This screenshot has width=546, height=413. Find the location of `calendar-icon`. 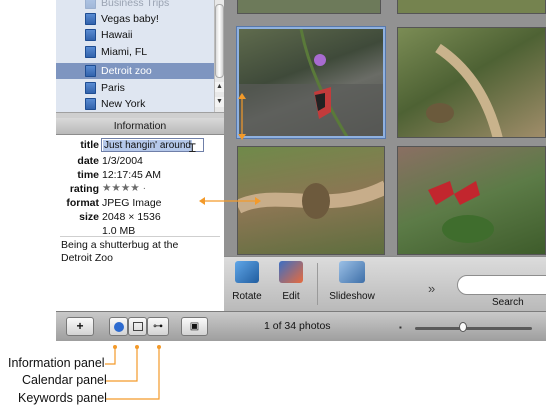

calendar-icon is located at coordinates (137, 326).